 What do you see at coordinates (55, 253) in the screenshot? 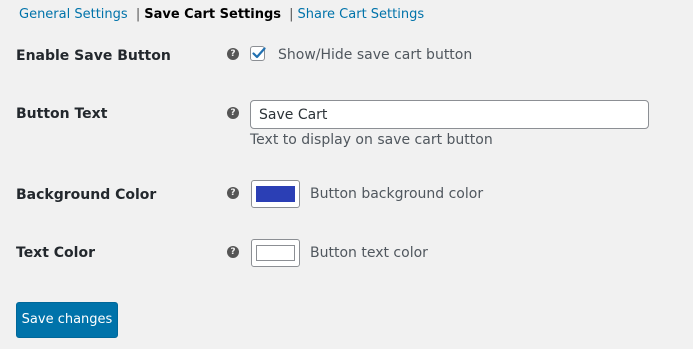
I see `text-color-label: Text Color` at bounding box center [55, 253].